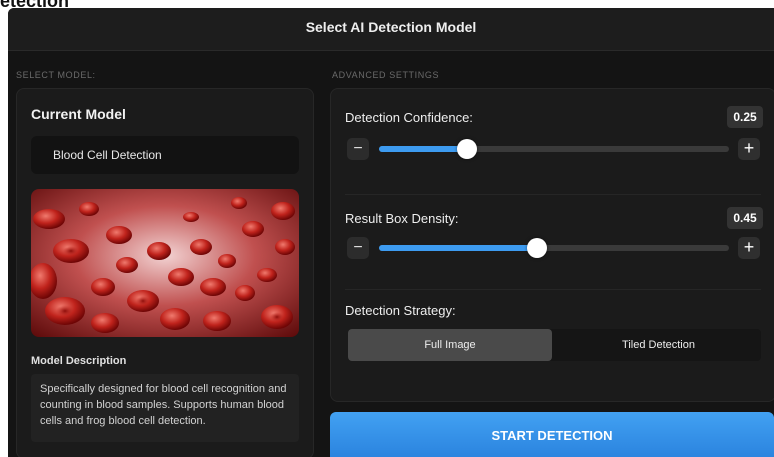  What do you see at coordinates (450, 345) in the screenshot?
I see `strategy-option-full-image: Full Image` at bounding box center [450, 345].